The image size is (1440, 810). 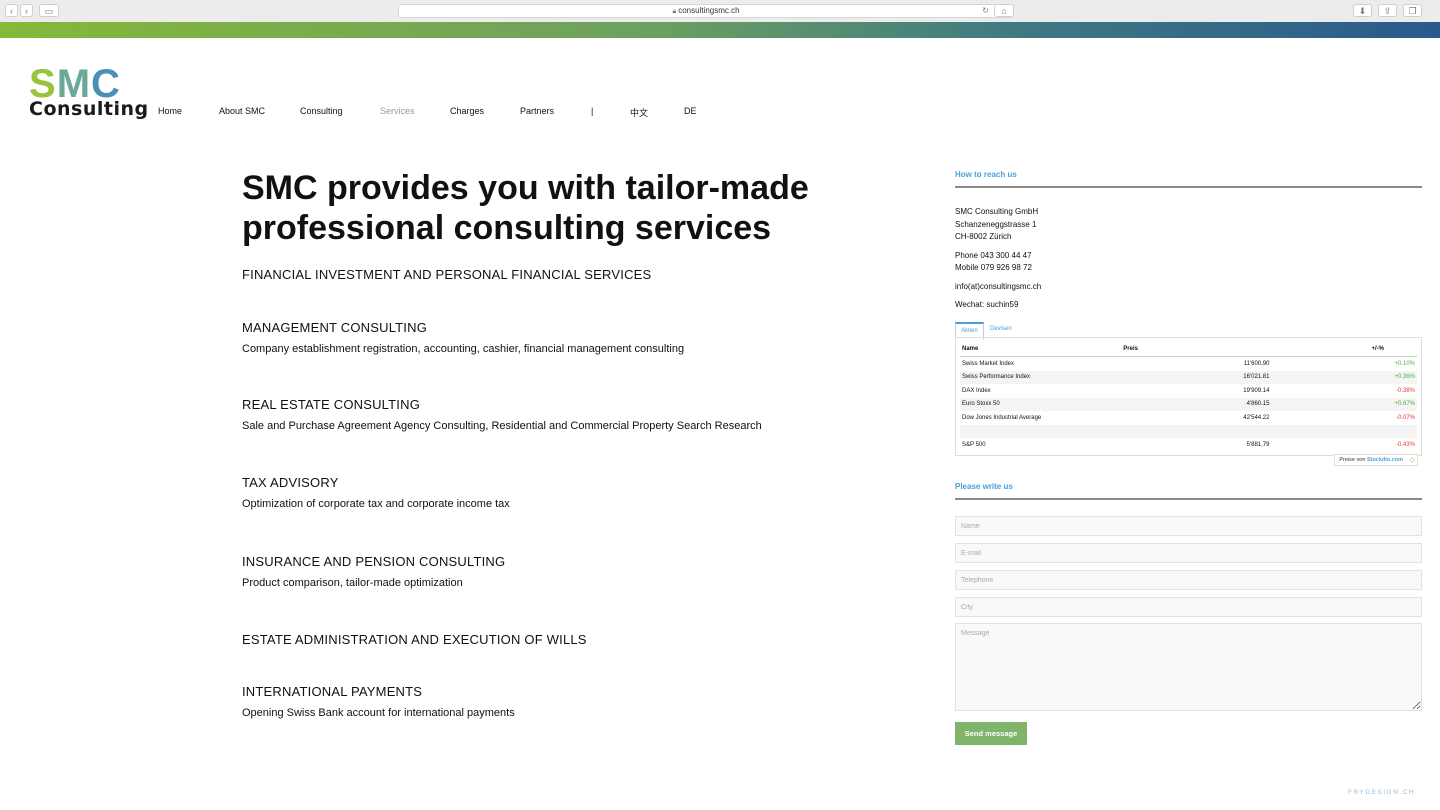 What do you see at coordinates (1041, 349) in the screenshot?
I see `column-header-name: Name` at bounding box center [1041, 349].